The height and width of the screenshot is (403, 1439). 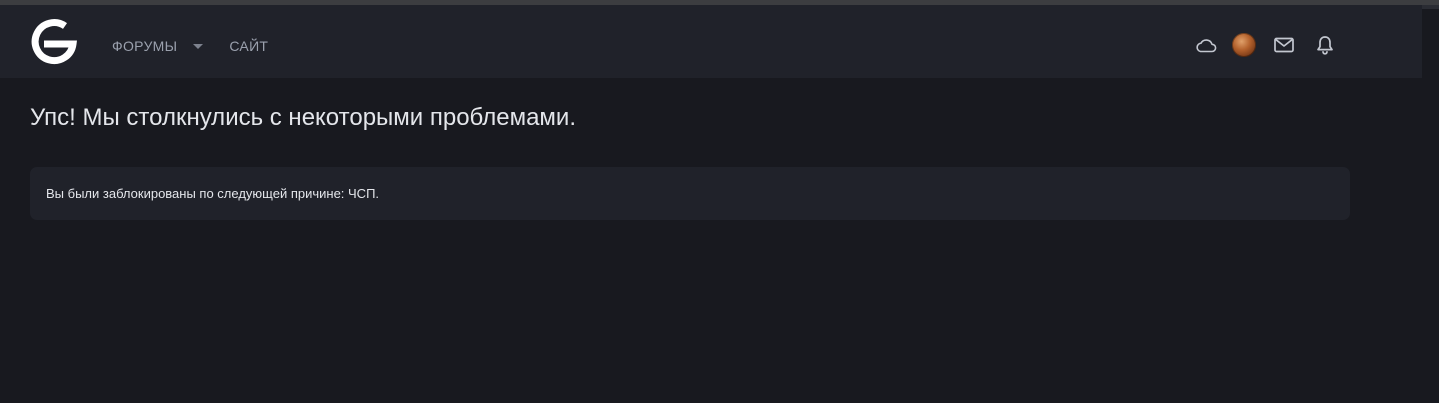 What do you see at coordinates (1430, 204) in the screenshot?
I see `scrollbar-track` at bounding box center [1430, 204].